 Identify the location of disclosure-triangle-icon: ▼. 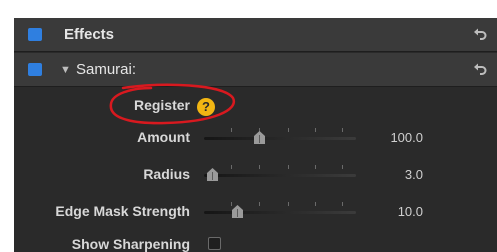
(65, 70).